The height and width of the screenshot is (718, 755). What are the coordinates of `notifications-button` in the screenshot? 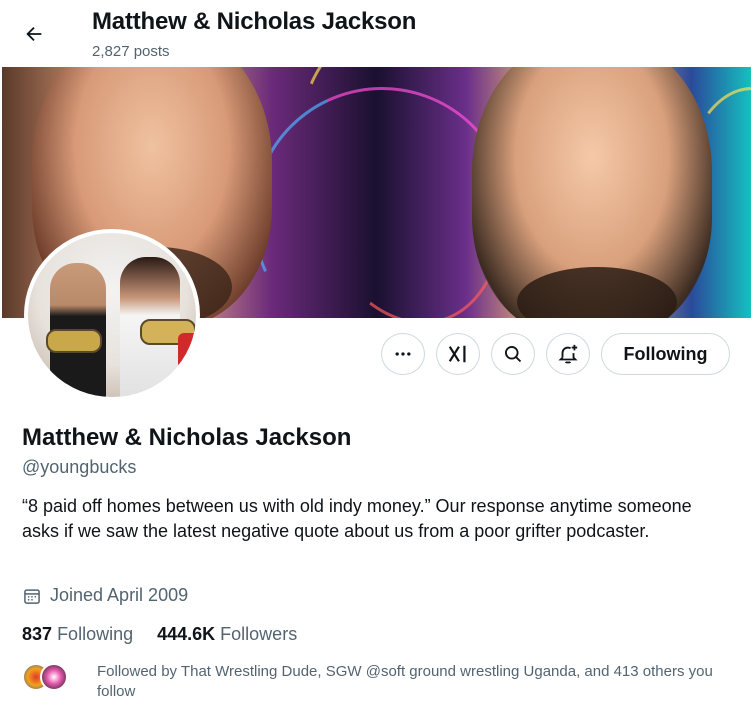 It's located at (568, 354).